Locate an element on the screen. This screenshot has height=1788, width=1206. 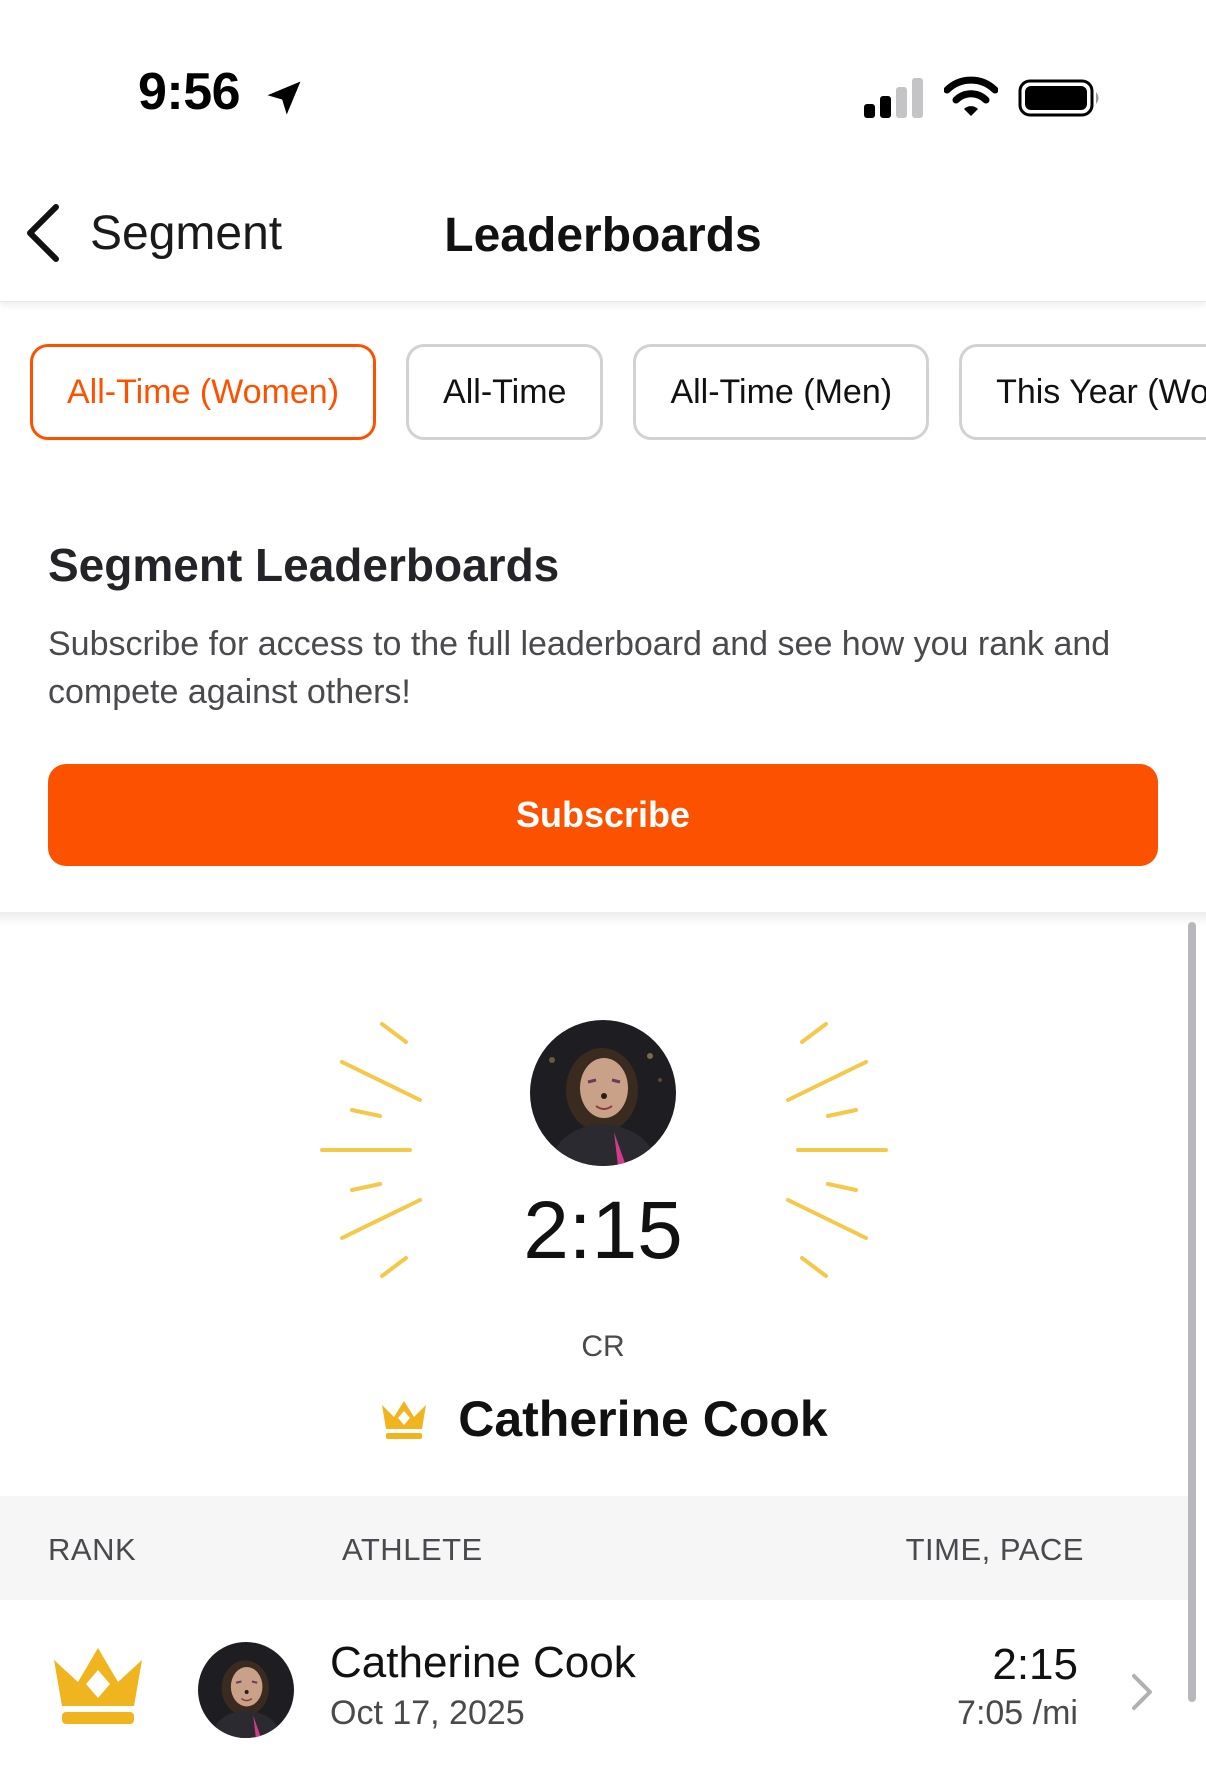
column-header-time-pace: TIME, PACE is located at coordinates (994, 1549).